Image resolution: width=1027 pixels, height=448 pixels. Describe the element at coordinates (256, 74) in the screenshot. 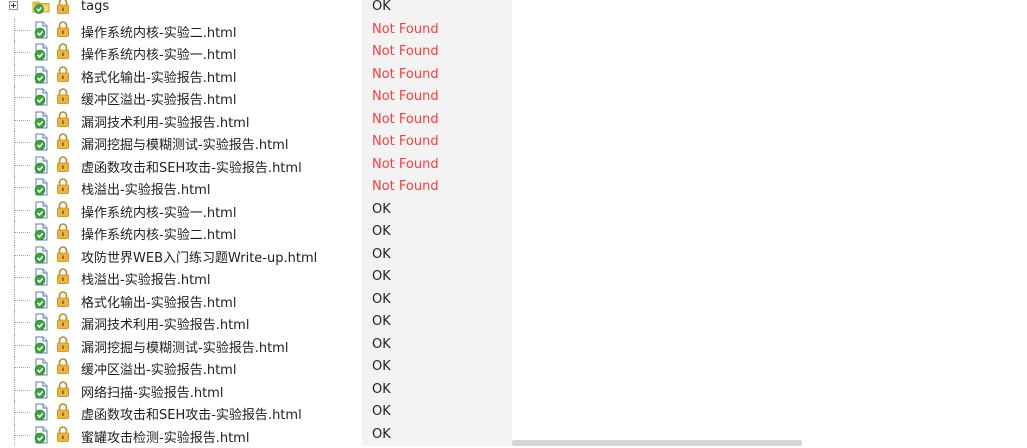

I see `tree-row: 格式化输出-实验报告.html Not Found` at that location.